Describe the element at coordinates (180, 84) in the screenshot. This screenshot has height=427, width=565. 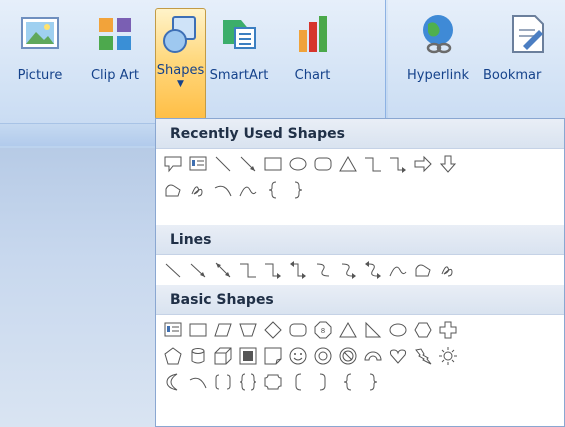
I see `chevron-down-icon: ▼` at that location.